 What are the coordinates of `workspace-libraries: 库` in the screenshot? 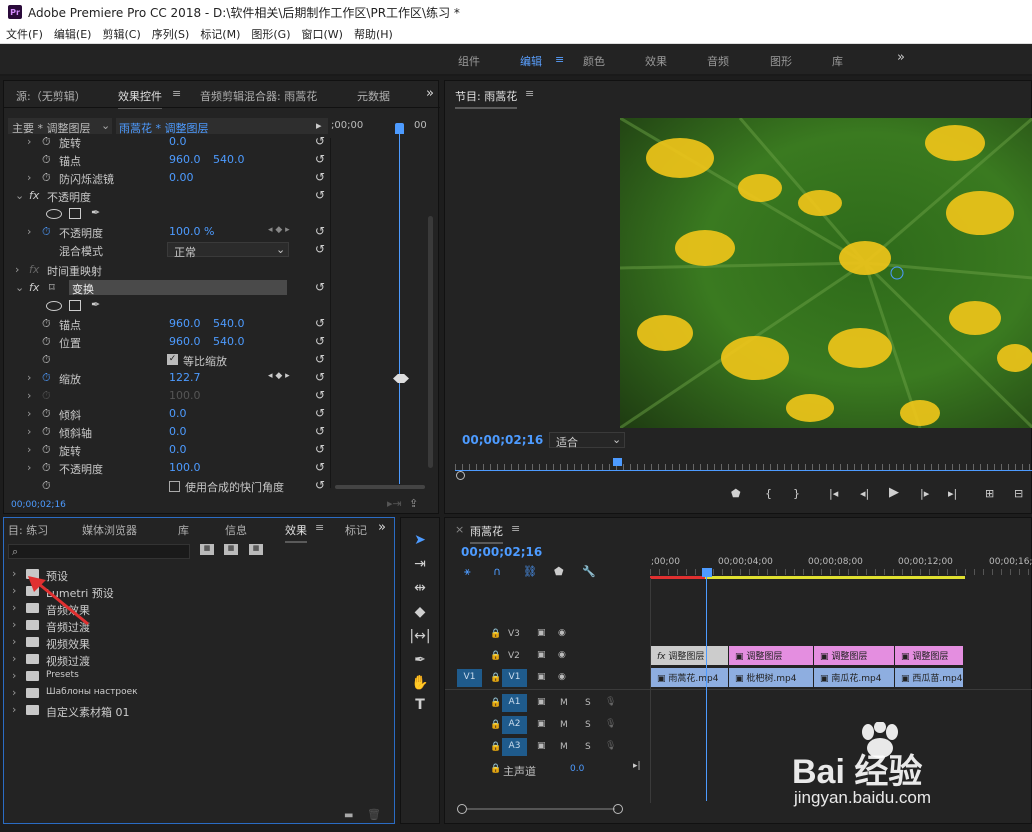 It's located at (837, 61).